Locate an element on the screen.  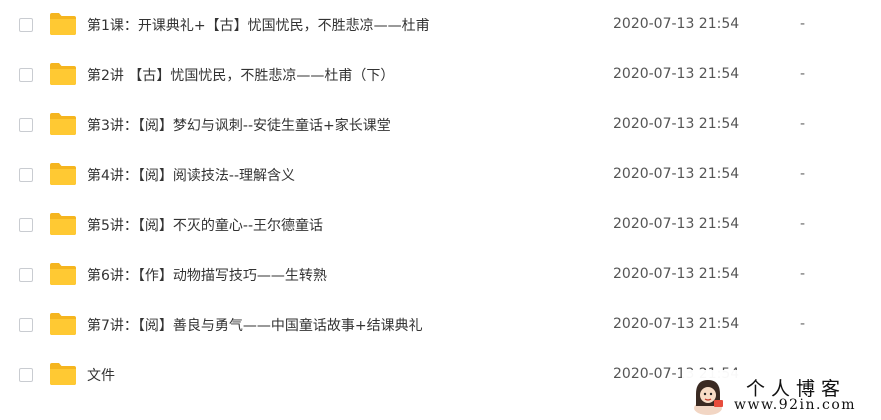
cartoon-avatar-icon is located at coordinates (708, 394).